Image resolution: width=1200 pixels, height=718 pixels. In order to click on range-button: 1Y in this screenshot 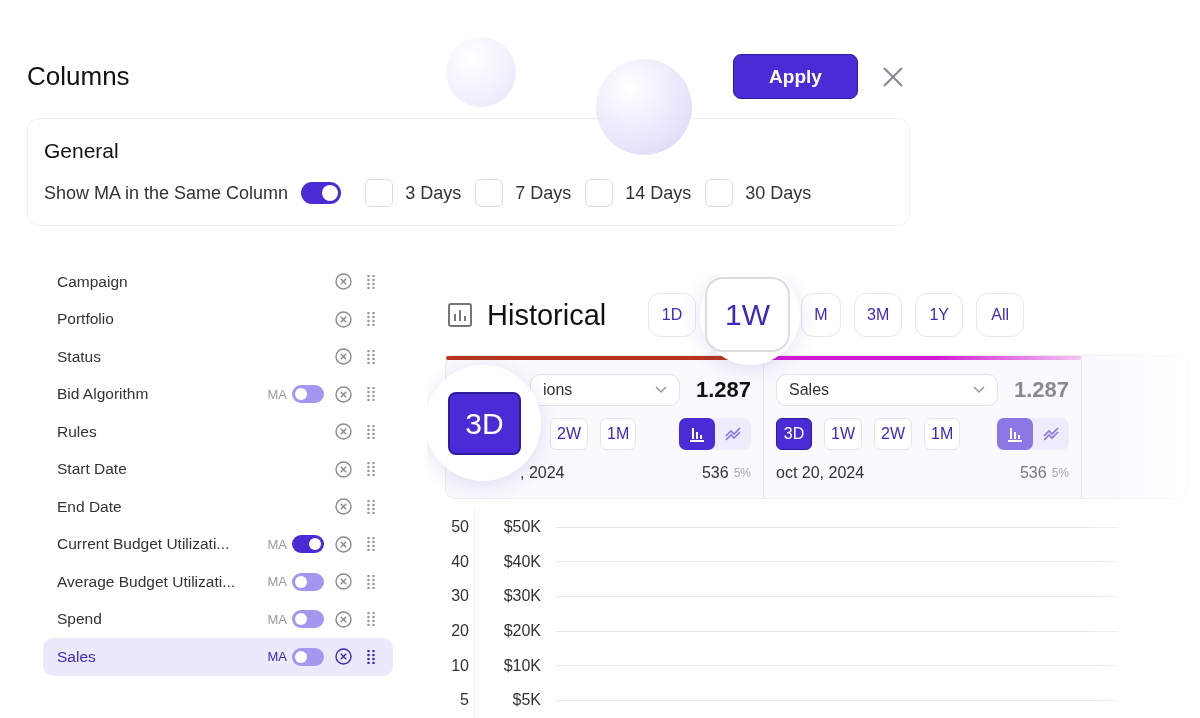, I will do `click(939, 315)`.